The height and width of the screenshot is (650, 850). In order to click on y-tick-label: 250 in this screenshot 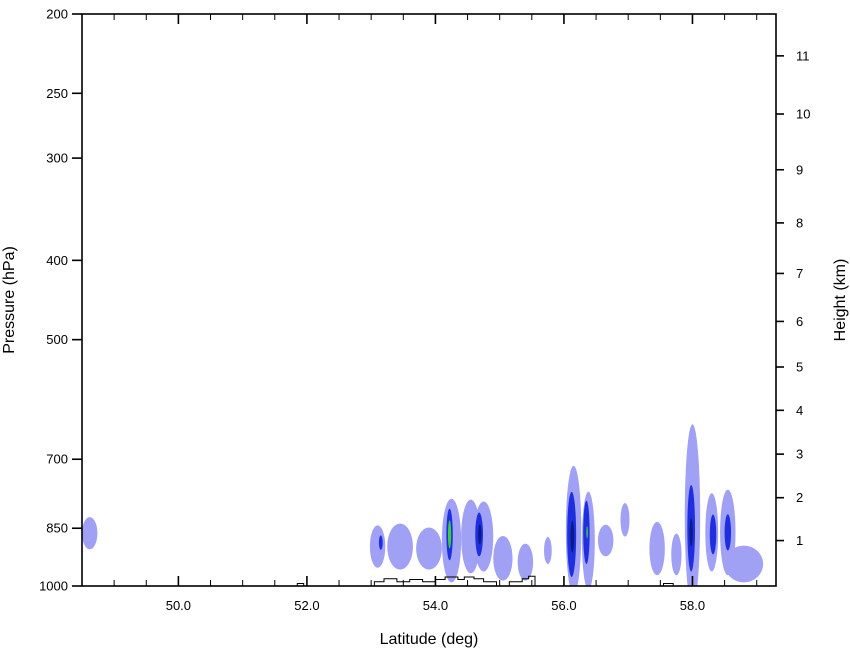, I will do `click(57, 93)`.